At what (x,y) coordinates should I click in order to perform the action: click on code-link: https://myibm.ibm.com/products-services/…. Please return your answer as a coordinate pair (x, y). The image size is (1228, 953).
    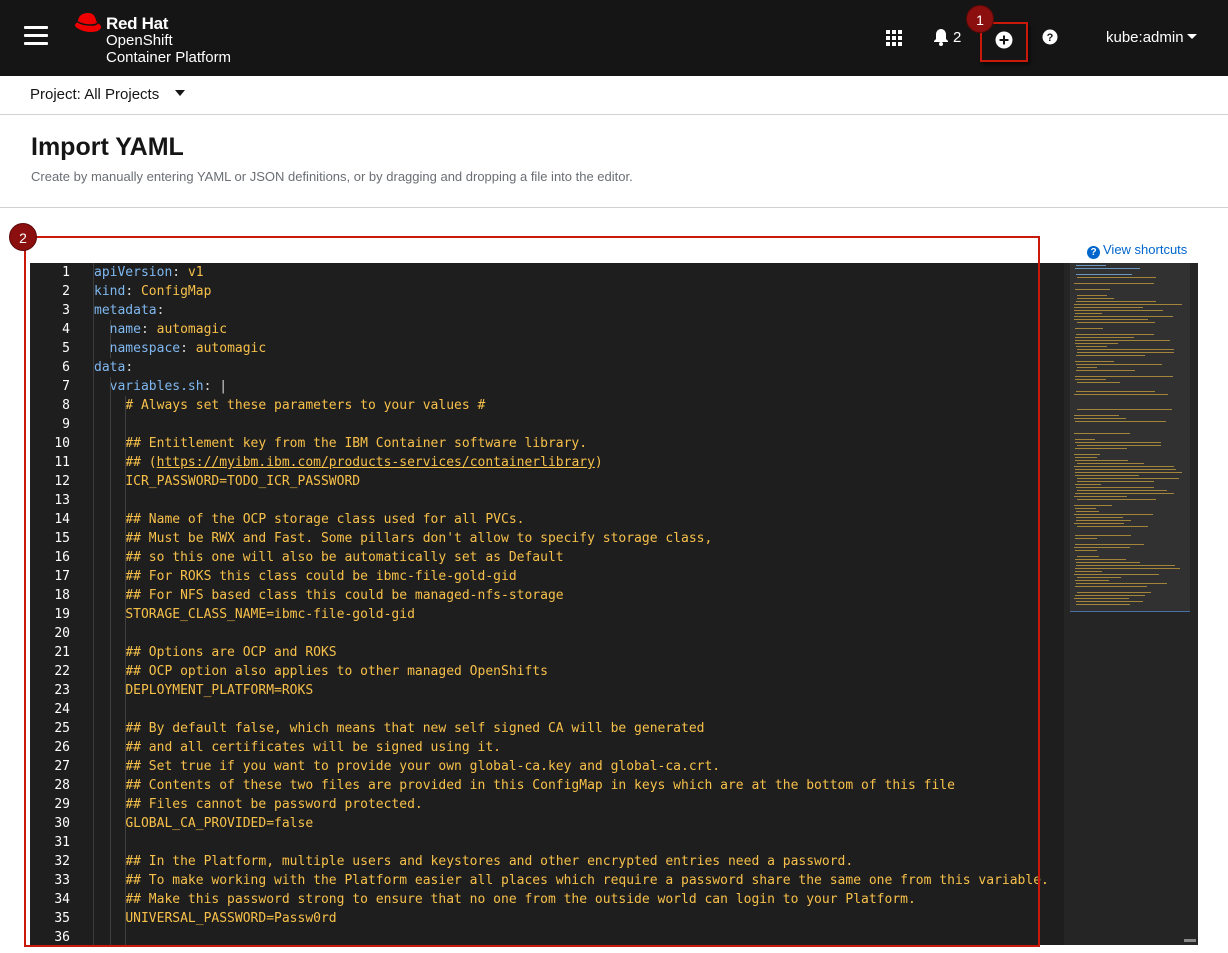
    Looking at the image, I should click on (376, 462).